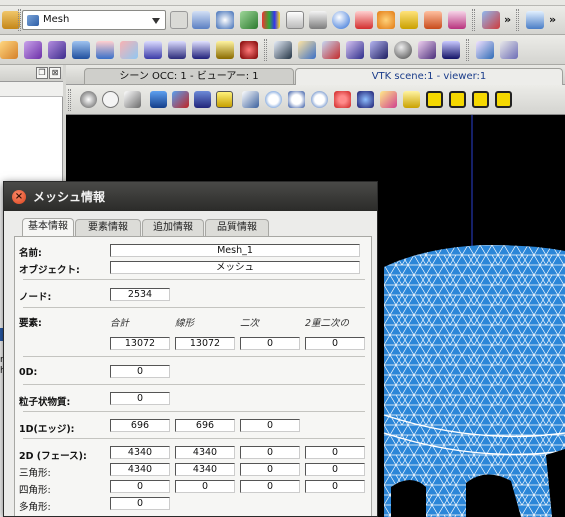  What do you see at coordinates (35, 297) in the screenshot?
I see `nodes-label: ノード:` at bounding box center [35, 297].